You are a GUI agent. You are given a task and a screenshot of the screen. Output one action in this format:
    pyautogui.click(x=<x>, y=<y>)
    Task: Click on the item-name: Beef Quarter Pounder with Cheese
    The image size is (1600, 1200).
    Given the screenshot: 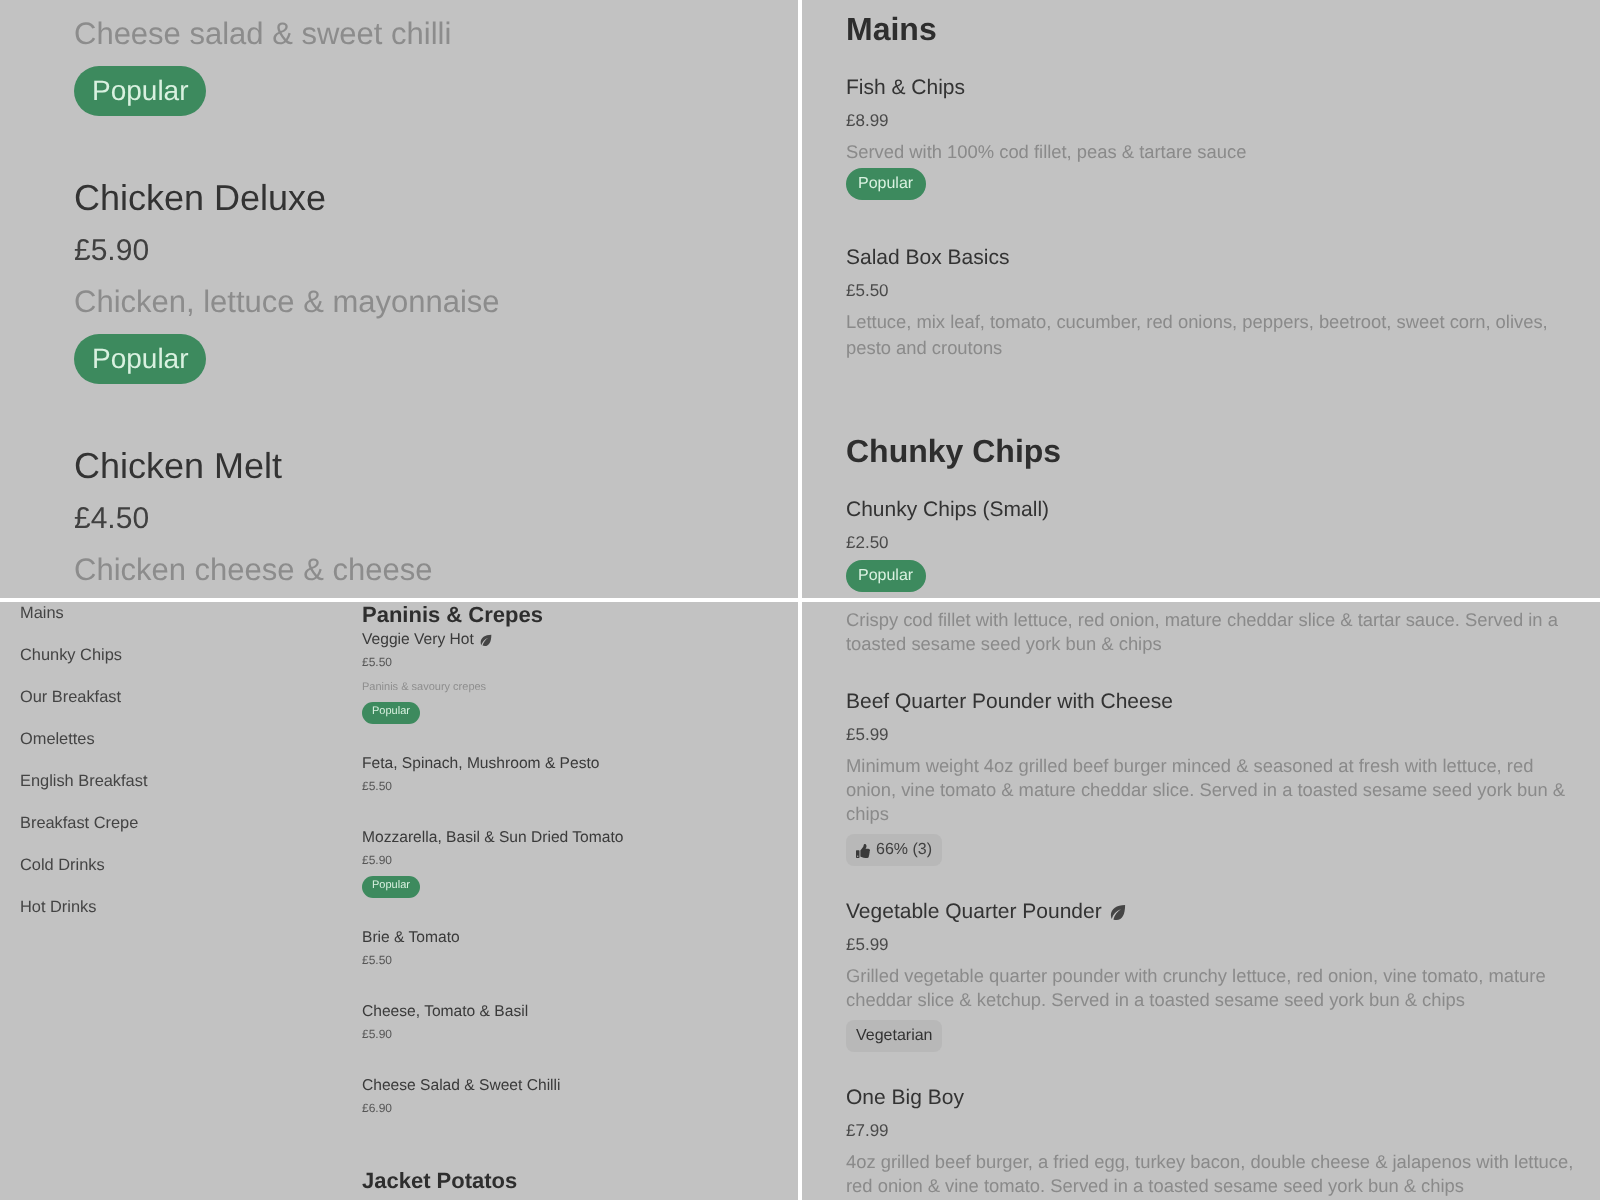 What is the action you would take?
    pyautogui.click(x=1009, y=703)
    